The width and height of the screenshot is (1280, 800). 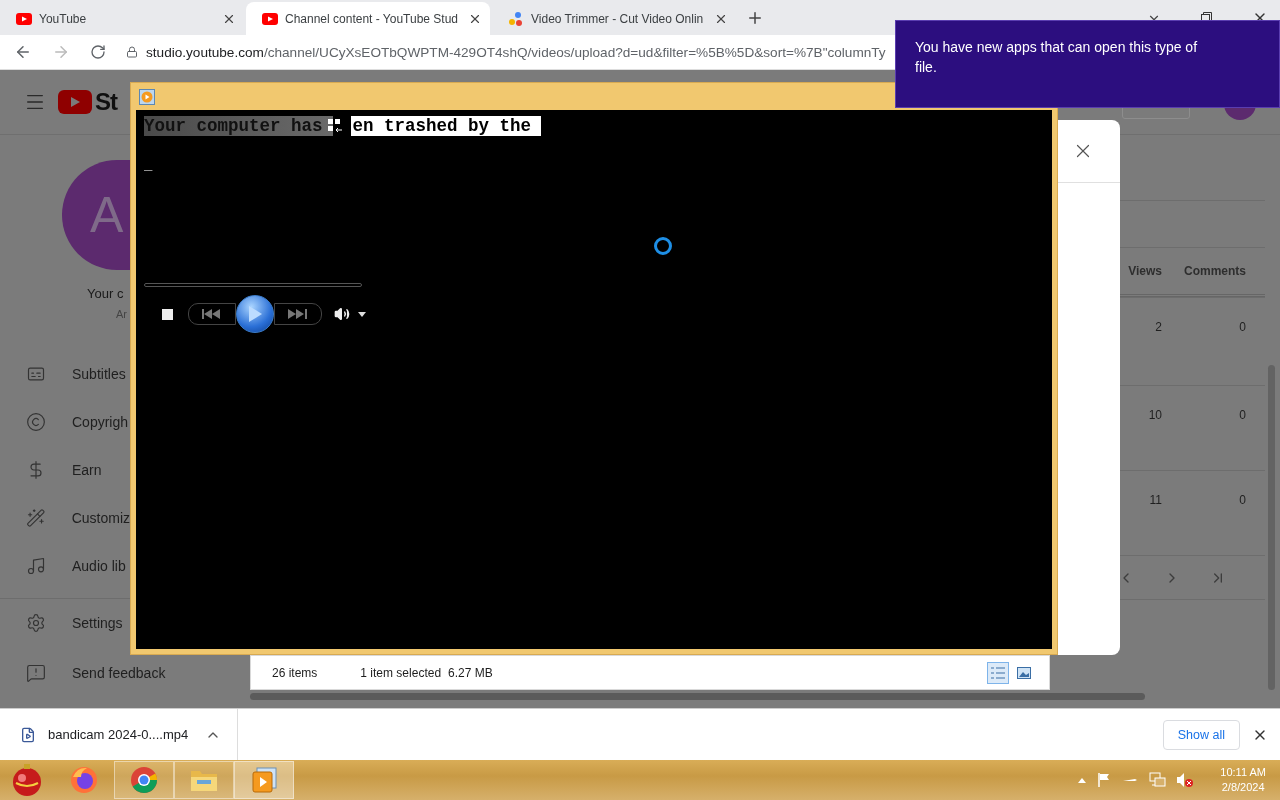 What do you see at coordinates (65, 566) in the screenshot?
I see `nav-item: Audio lib` at bounding box center [65, 566].